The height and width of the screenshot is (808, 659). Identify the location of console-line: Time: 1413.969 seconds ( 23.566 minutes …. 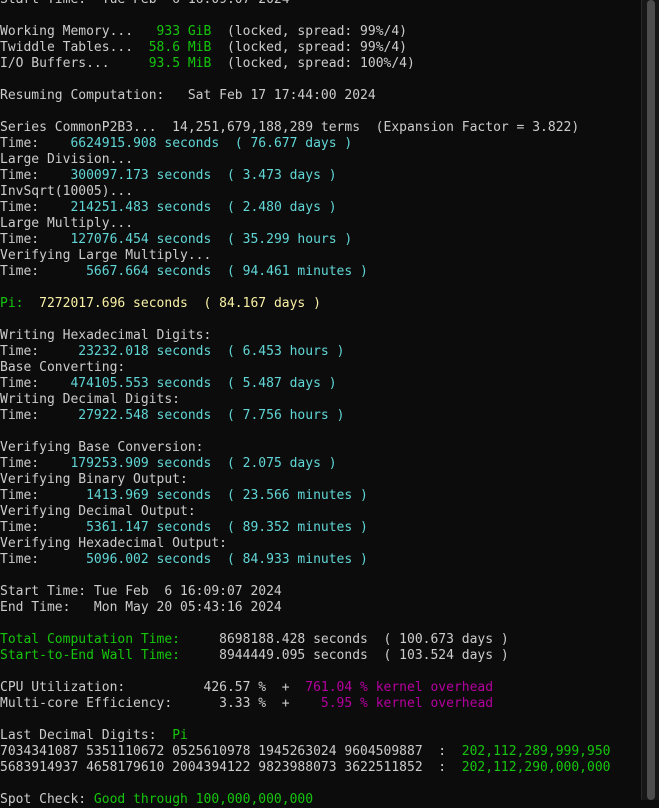
(320, 496).